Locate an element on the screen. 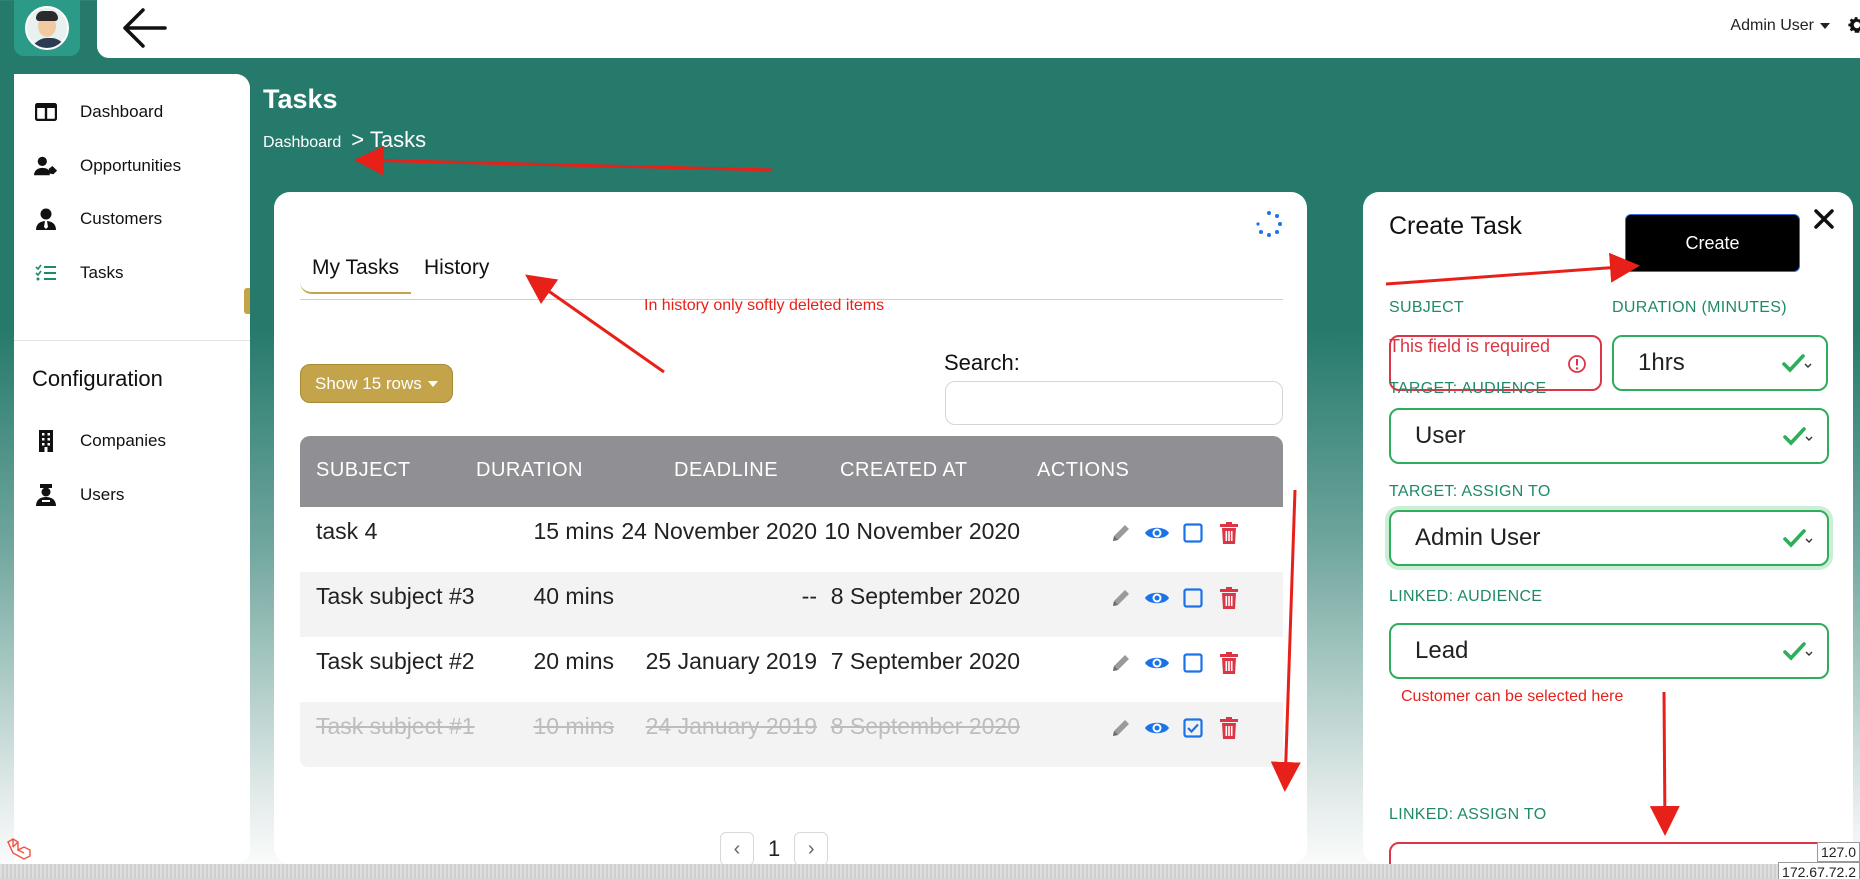 The height and width of the screenshot is (879, 1860). col-deadline: DEADLINE is located at coordinates (726, 470).